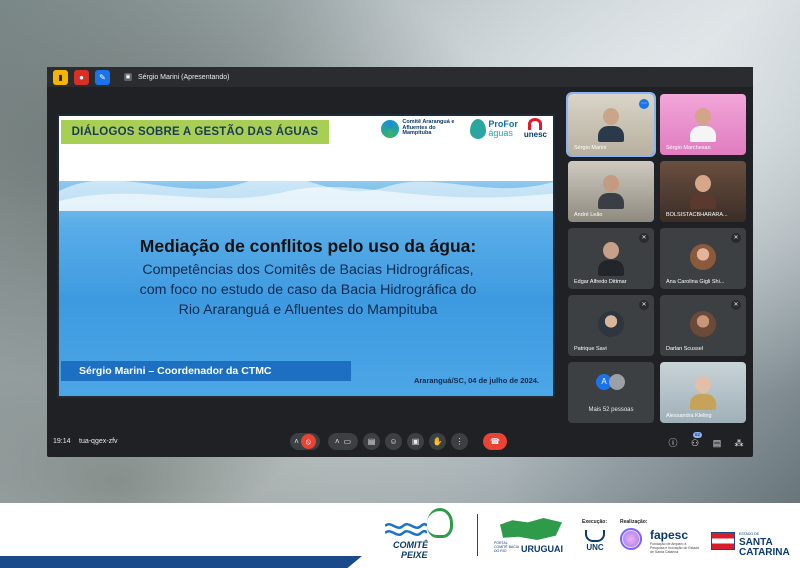 This screenshot has width=800, height=568. Describe the element at coordinates (478, 128) in the screenshot. I see `profor-drop-icon` at that location.